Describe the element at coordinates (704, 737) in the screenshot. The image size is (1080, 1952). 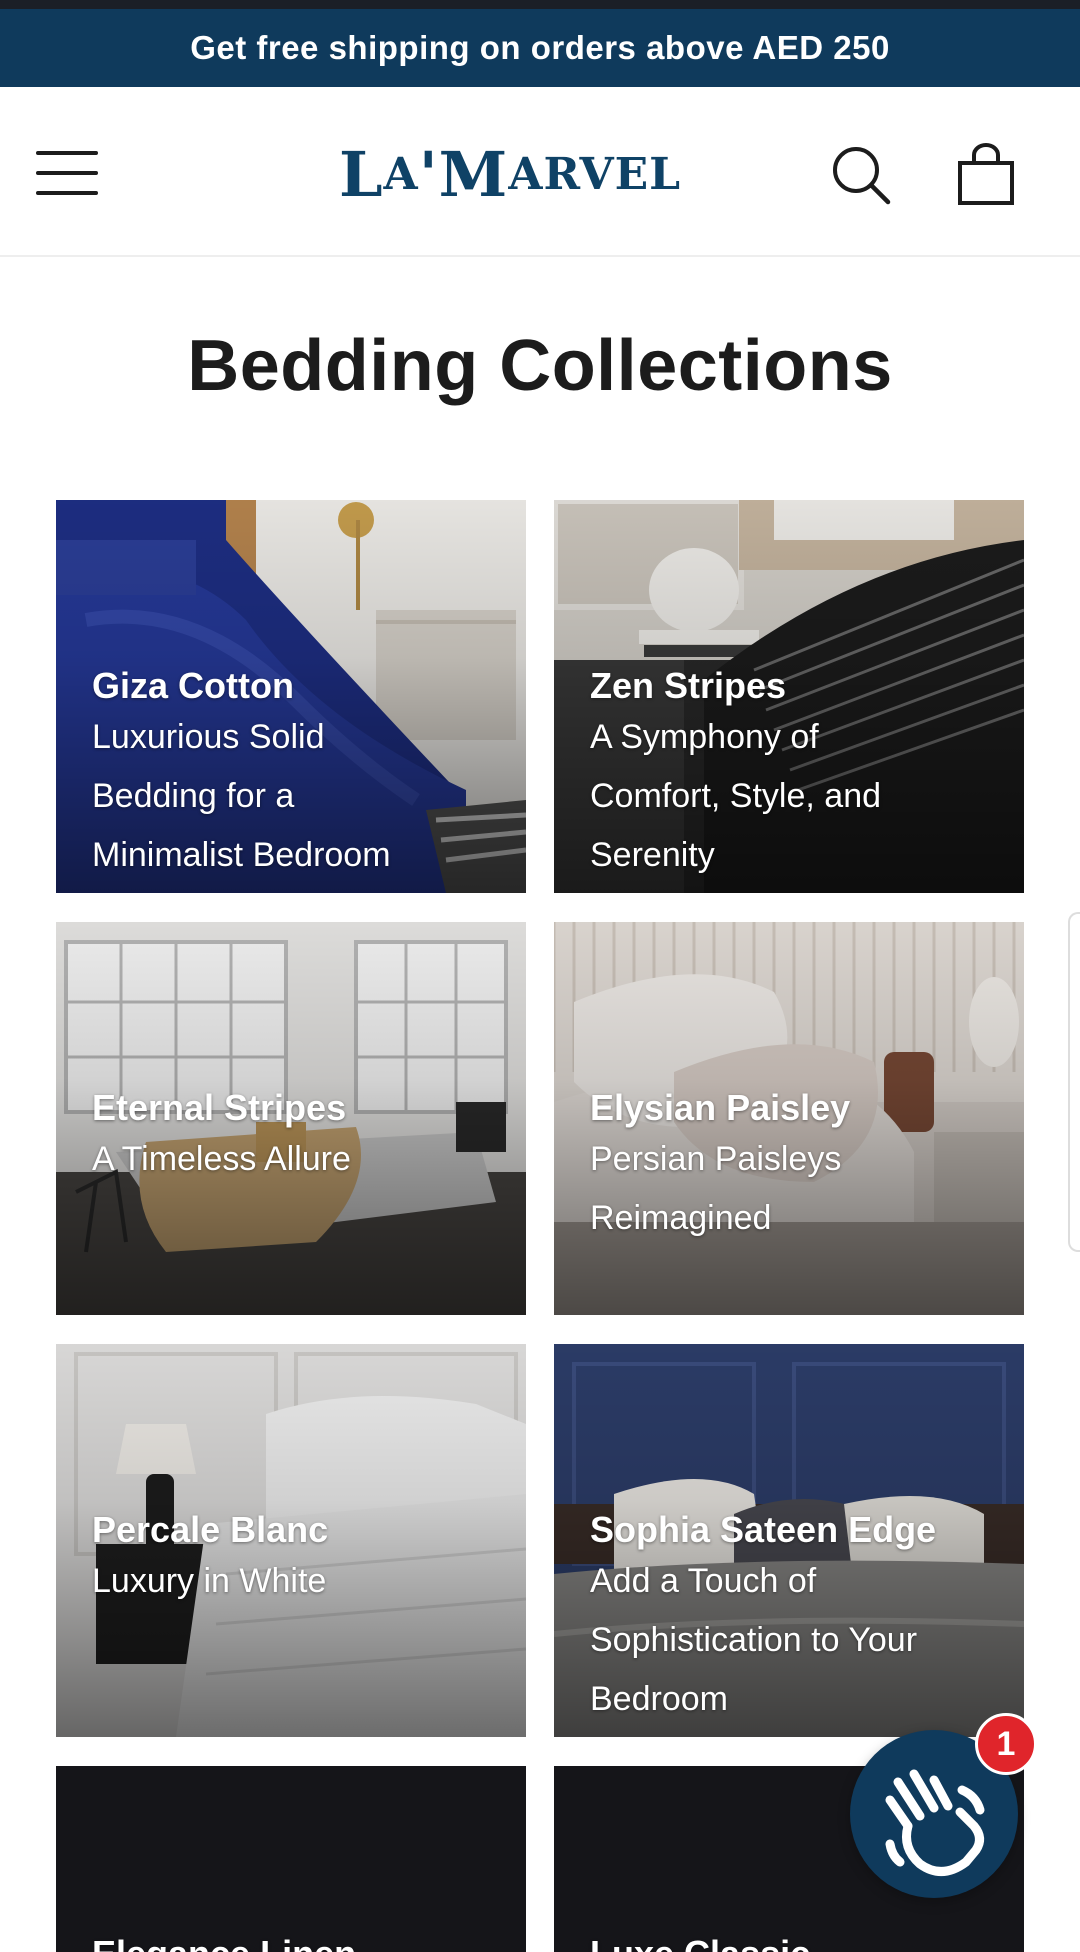
I see `collection-subtitle-line: A Symphony of` at that location.